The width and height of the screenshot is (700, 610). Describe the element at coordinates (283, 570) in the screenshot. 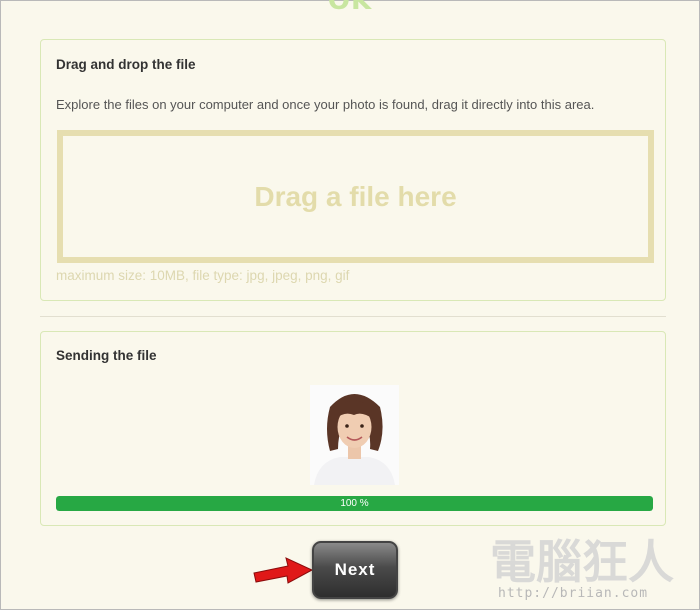

I see `red-pointer-arrow-icon` at that location.